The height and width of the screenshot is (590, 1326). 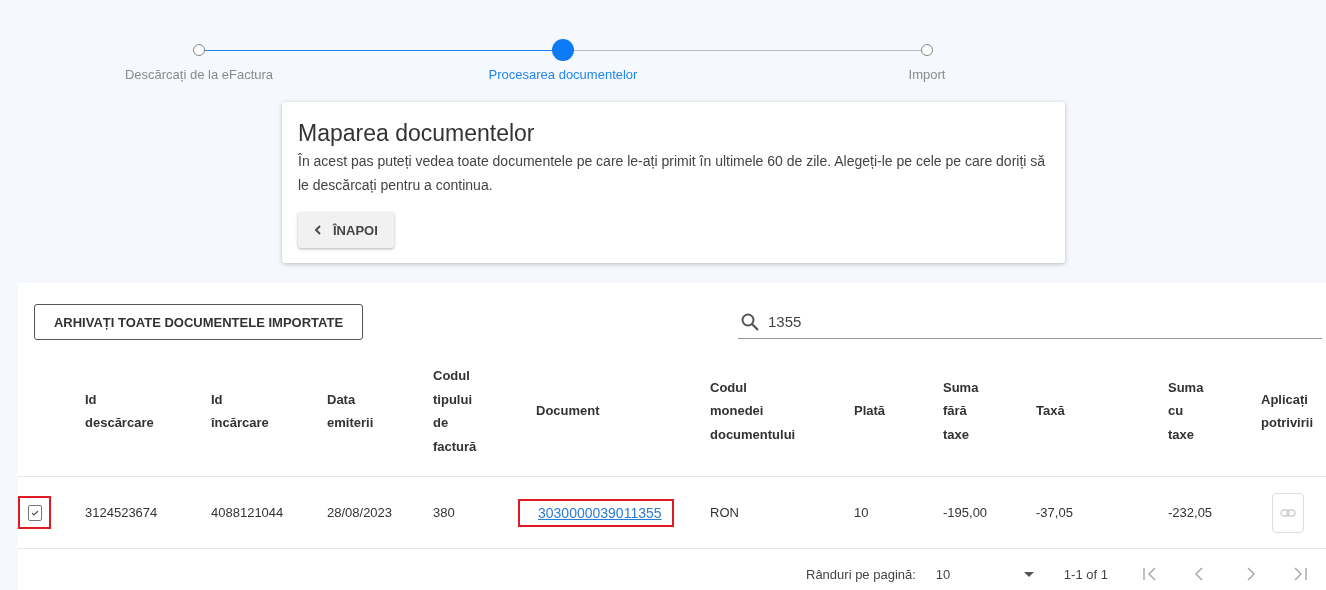 What do you see at coordinates (563, 74) in the screenshot?
I see `step-label: Procesarea documentelor` at bounding box center [563, 74].